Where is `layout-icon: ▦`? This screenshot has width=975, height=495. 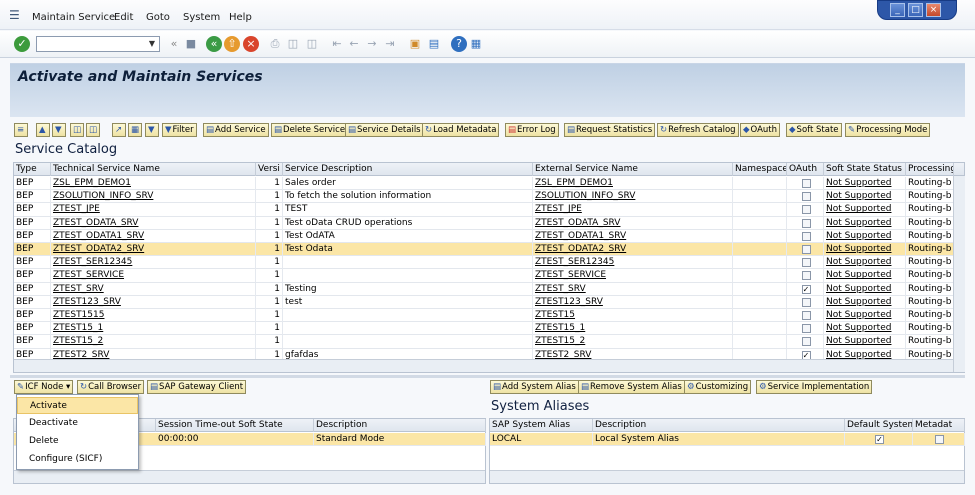 layout-icon: ▦ is located at coordinates (135, 130).